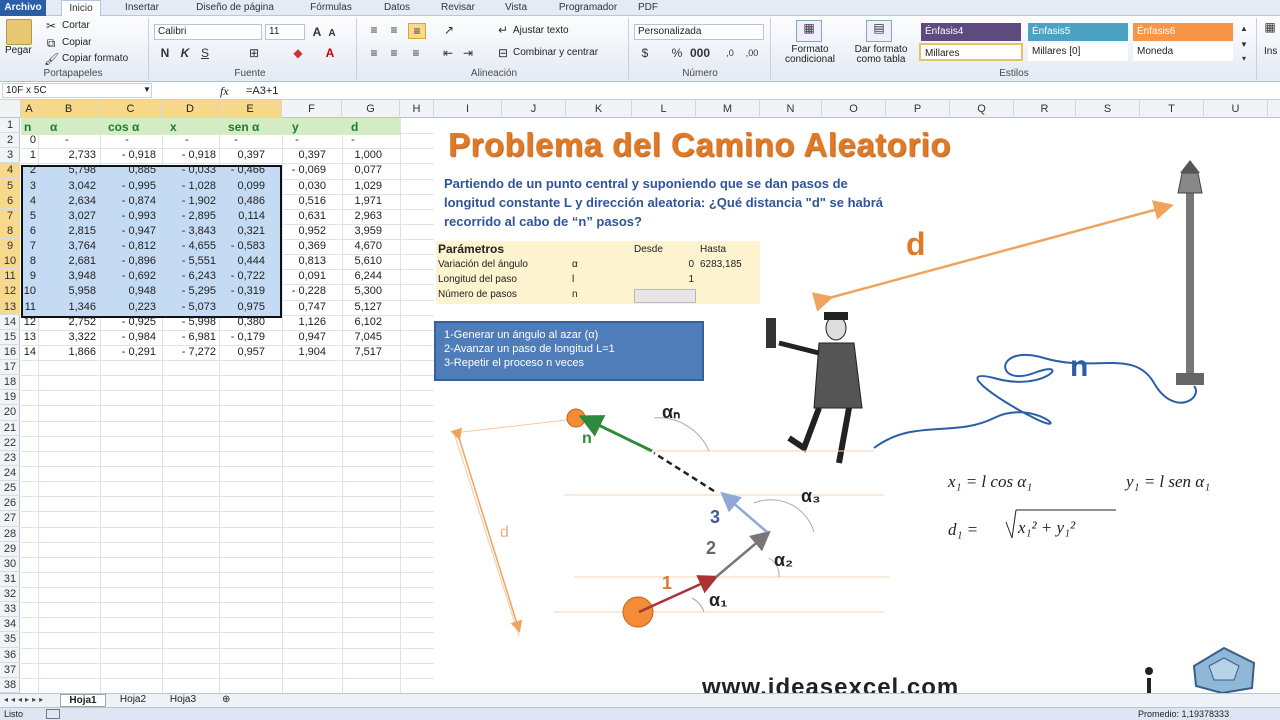 The width and height of the screenshot is (1280, 720). I want to click on table-cell: 0,091, so click(297, 276).